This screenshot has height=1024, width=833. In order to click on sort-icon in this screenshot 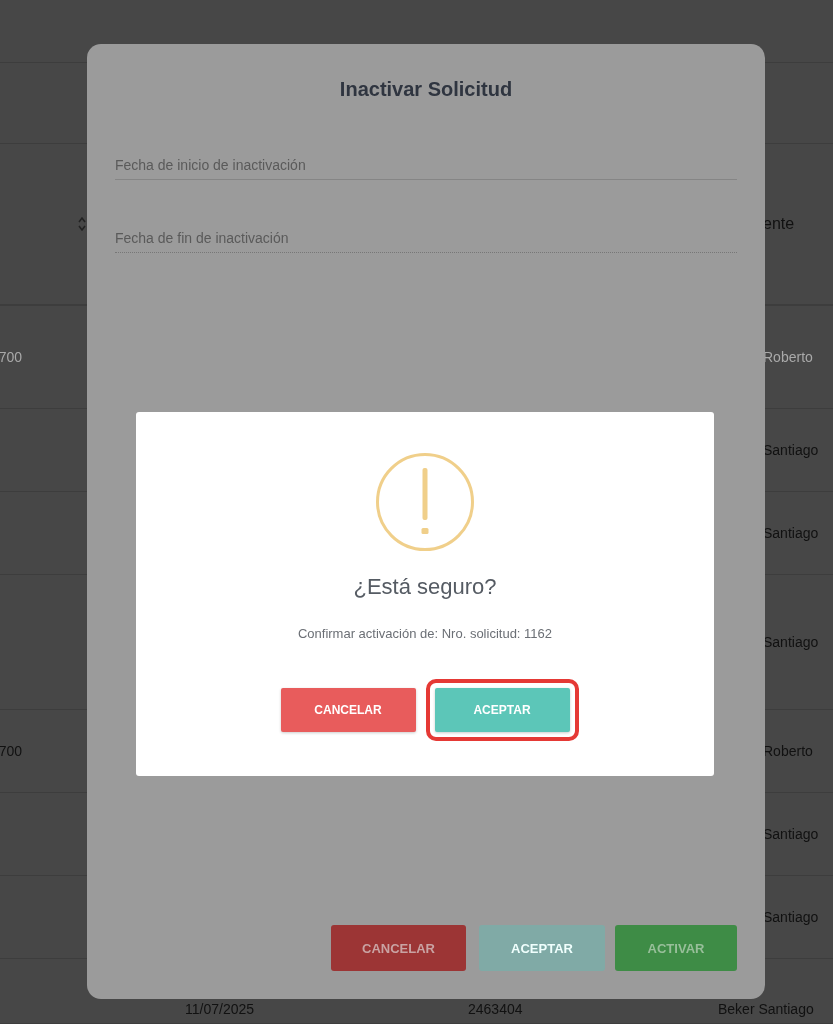, I will do `click(82, 224)`.